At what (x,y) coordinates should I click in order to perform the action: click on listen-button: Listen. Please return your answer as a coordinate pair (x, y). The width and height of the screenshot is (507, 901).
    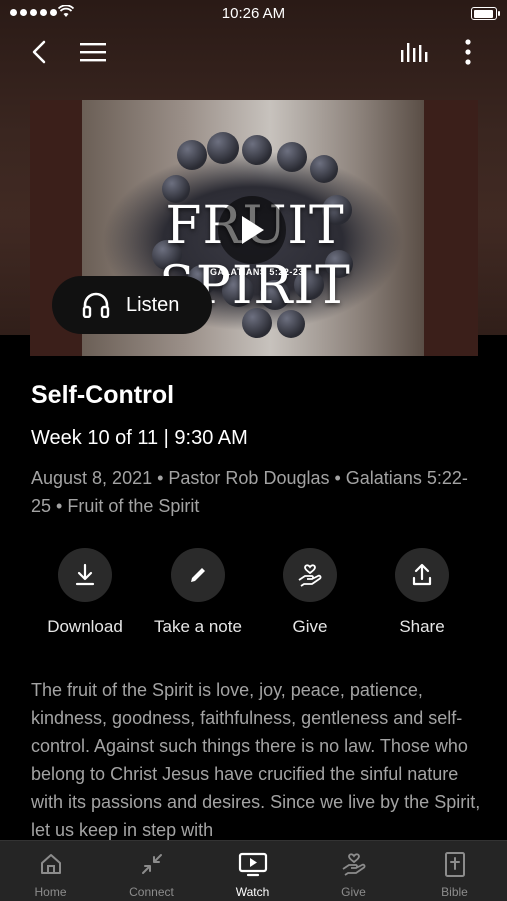
    Looking at the image, I should click on (132, 305).